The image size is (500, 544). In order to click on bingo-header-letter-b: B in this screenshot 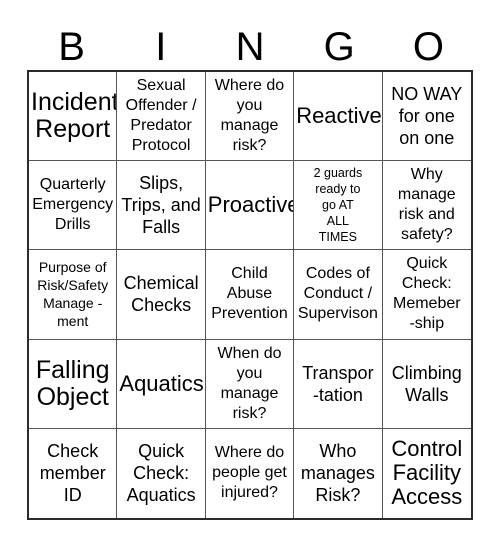, I will do `click(71, 47)`.